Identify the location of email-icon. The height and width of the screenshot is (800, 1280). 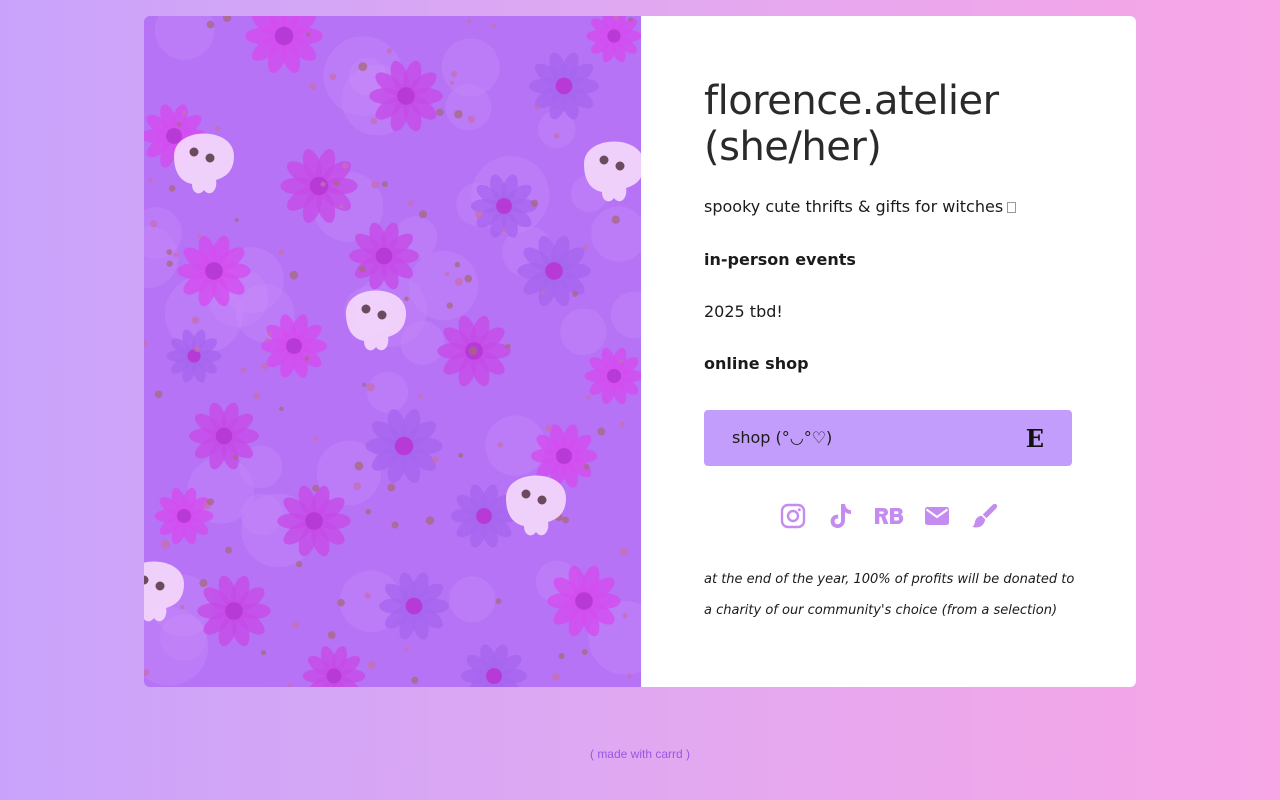
(937, 516).